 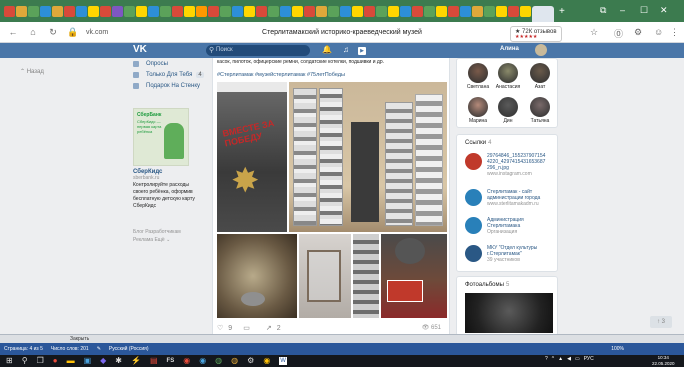 What do you see at coordinates (23, 349) in the screenshot?
I see `page-indicator: Страница: 4 из 5` at bounding box center [23, 349].